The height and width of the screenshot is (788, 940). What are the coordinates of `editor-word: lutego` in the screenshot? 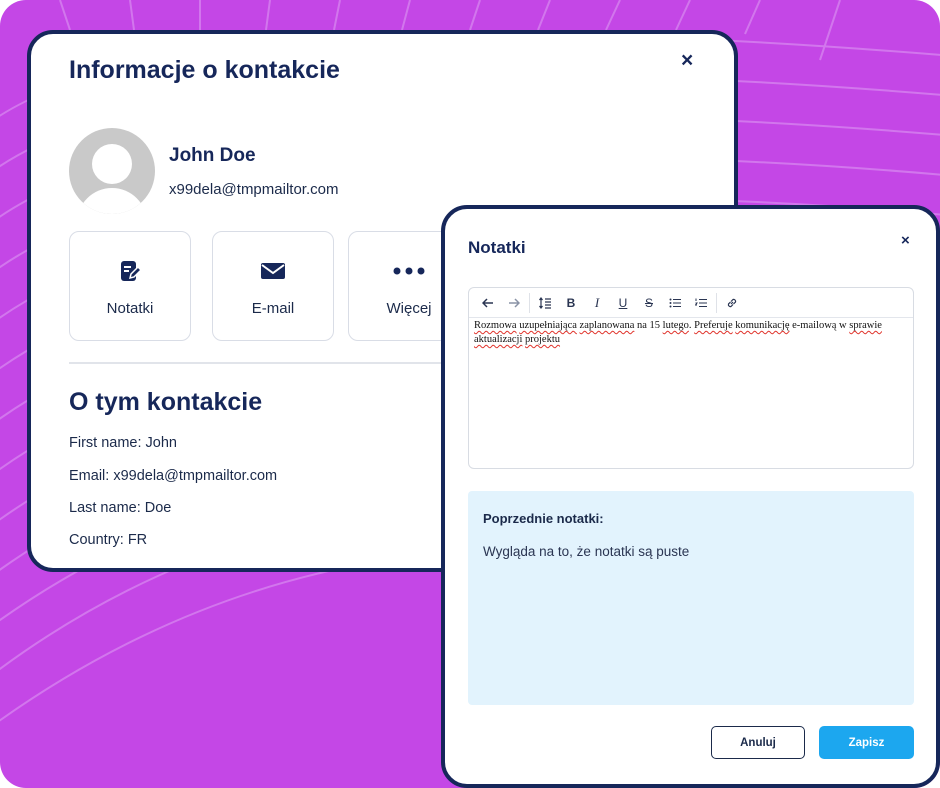 It's located at (675, 325).